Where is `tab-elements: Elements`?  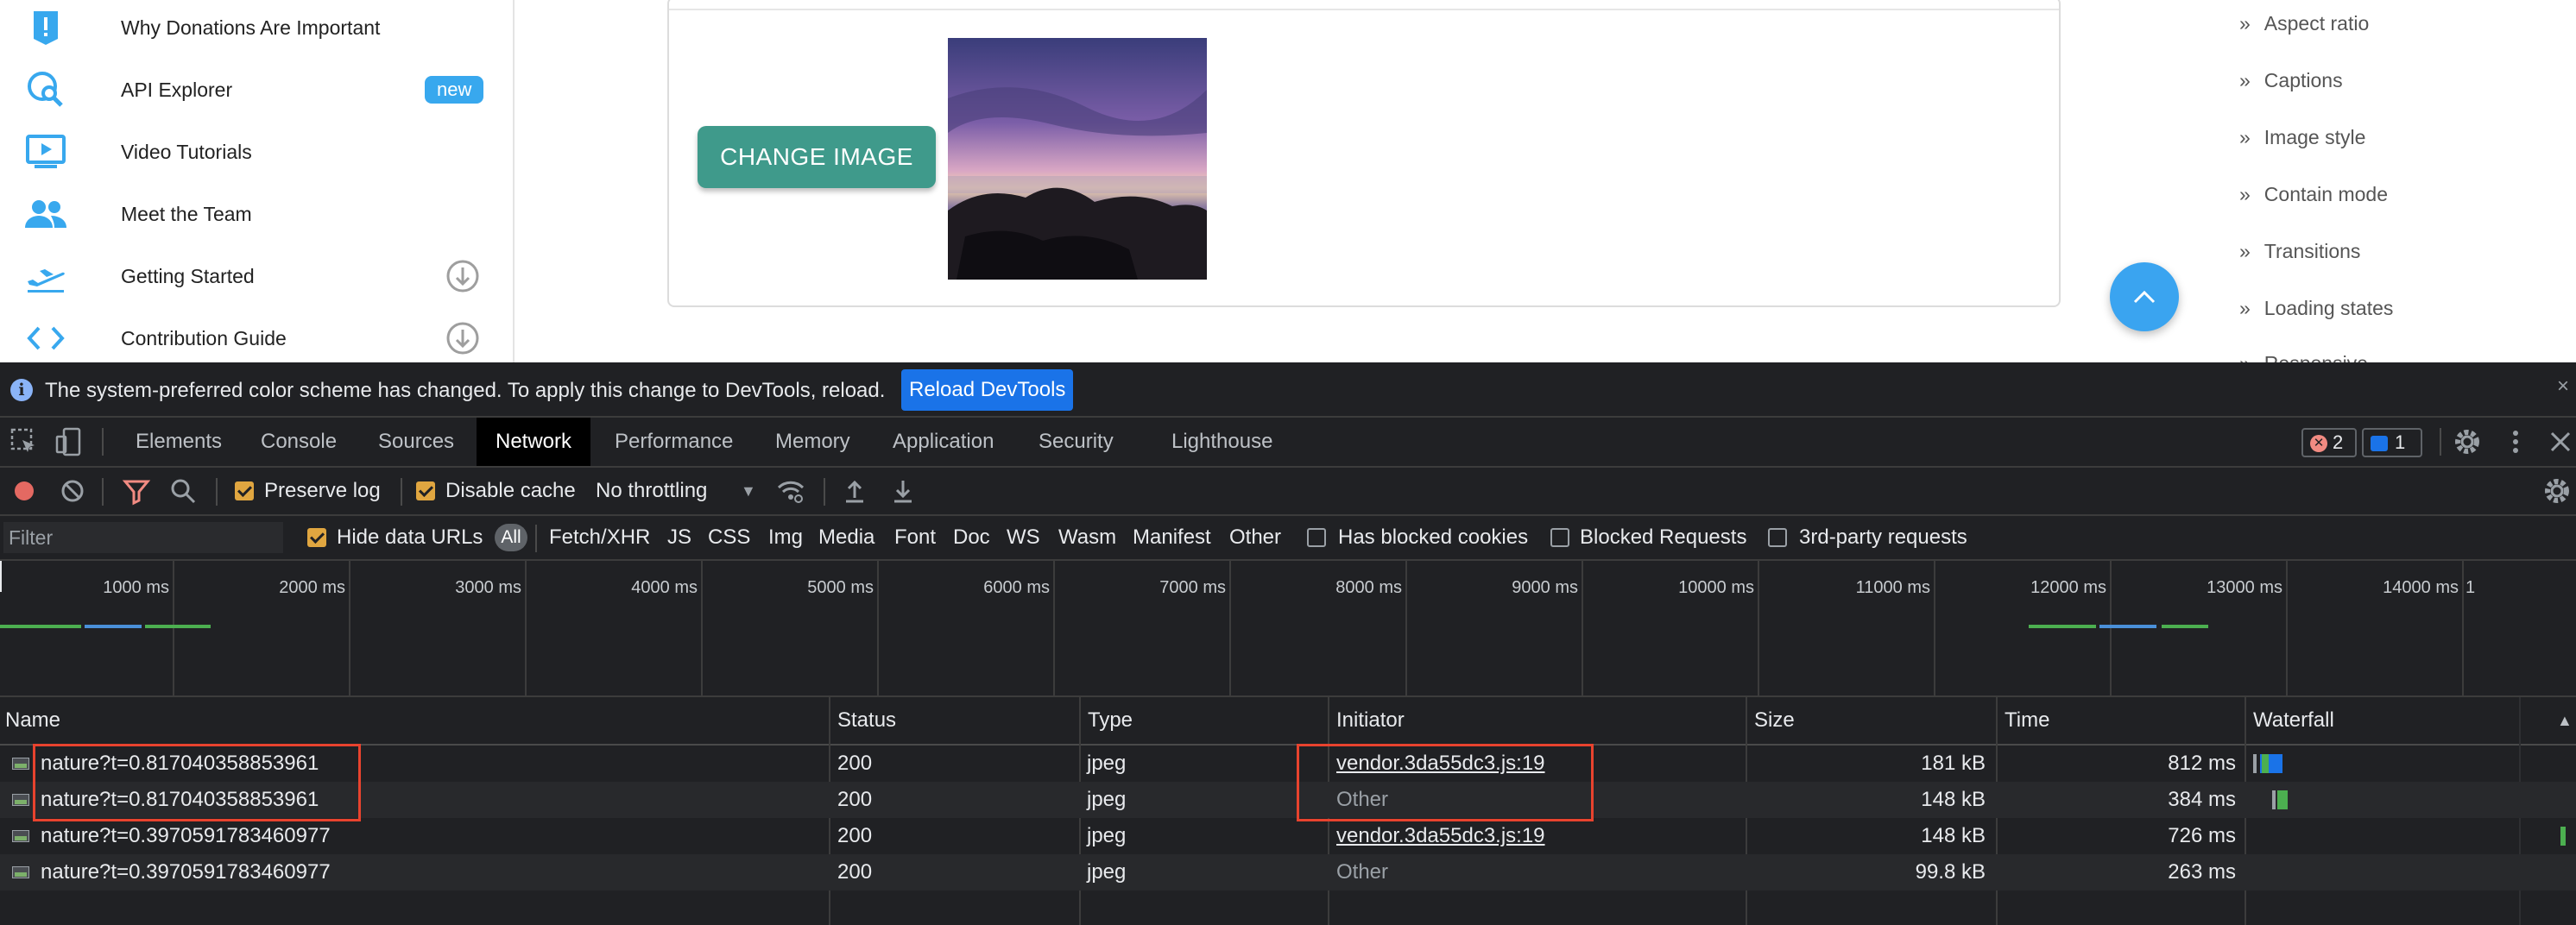 tab-elements: Elements is located at coordinates (179, 442).